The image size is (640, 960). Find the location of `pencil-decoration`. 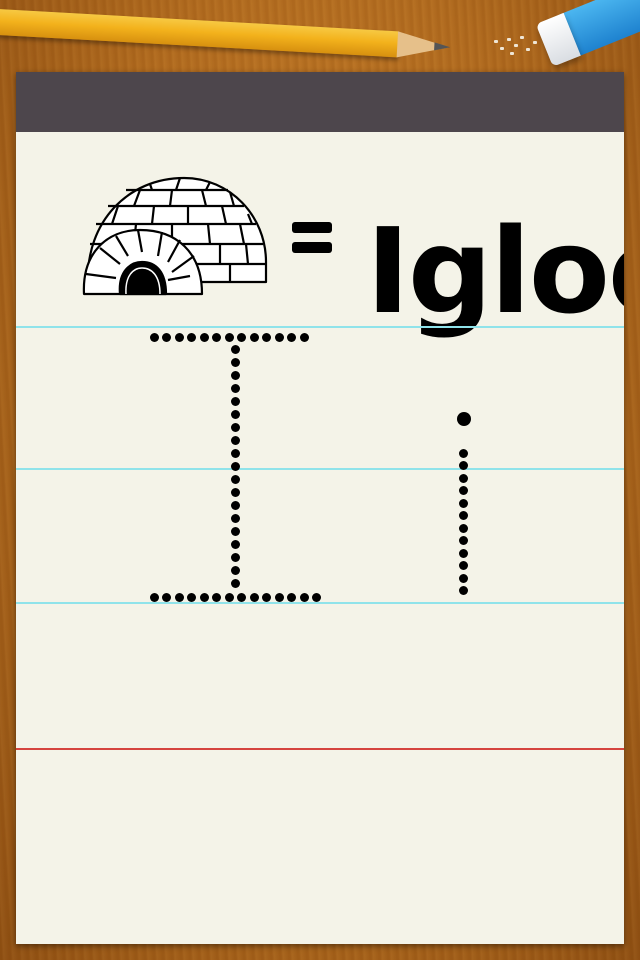

pencil-decoration is located at coordinates (225, 34).